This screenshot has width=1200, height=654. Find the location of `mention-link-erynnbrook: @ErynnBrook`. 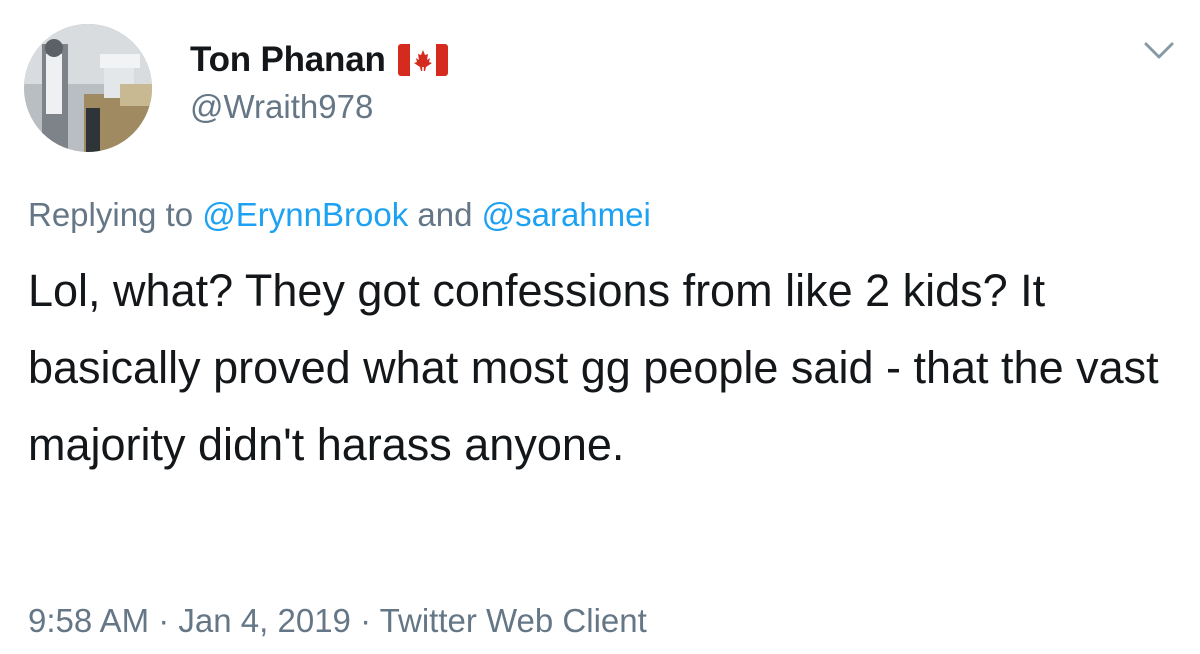

mention-link-erynnbrook: @ErynnBrook is located at coordinates (305, 214).